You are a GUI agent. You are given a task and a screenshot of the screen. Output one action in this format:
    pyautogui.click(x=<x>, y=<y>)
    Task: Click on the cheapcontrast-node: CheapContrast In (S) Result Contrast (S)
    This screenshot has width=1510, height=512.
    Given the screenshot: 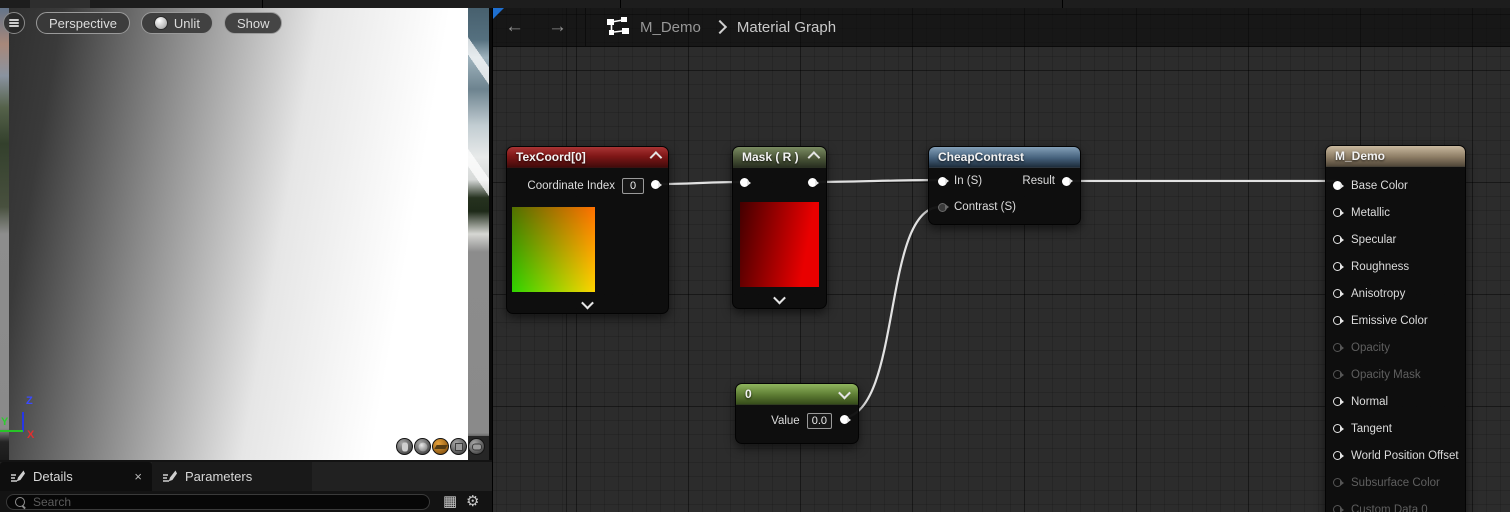 What is the action you would take?
    pyautogui.click(x=1004, y=185)
    